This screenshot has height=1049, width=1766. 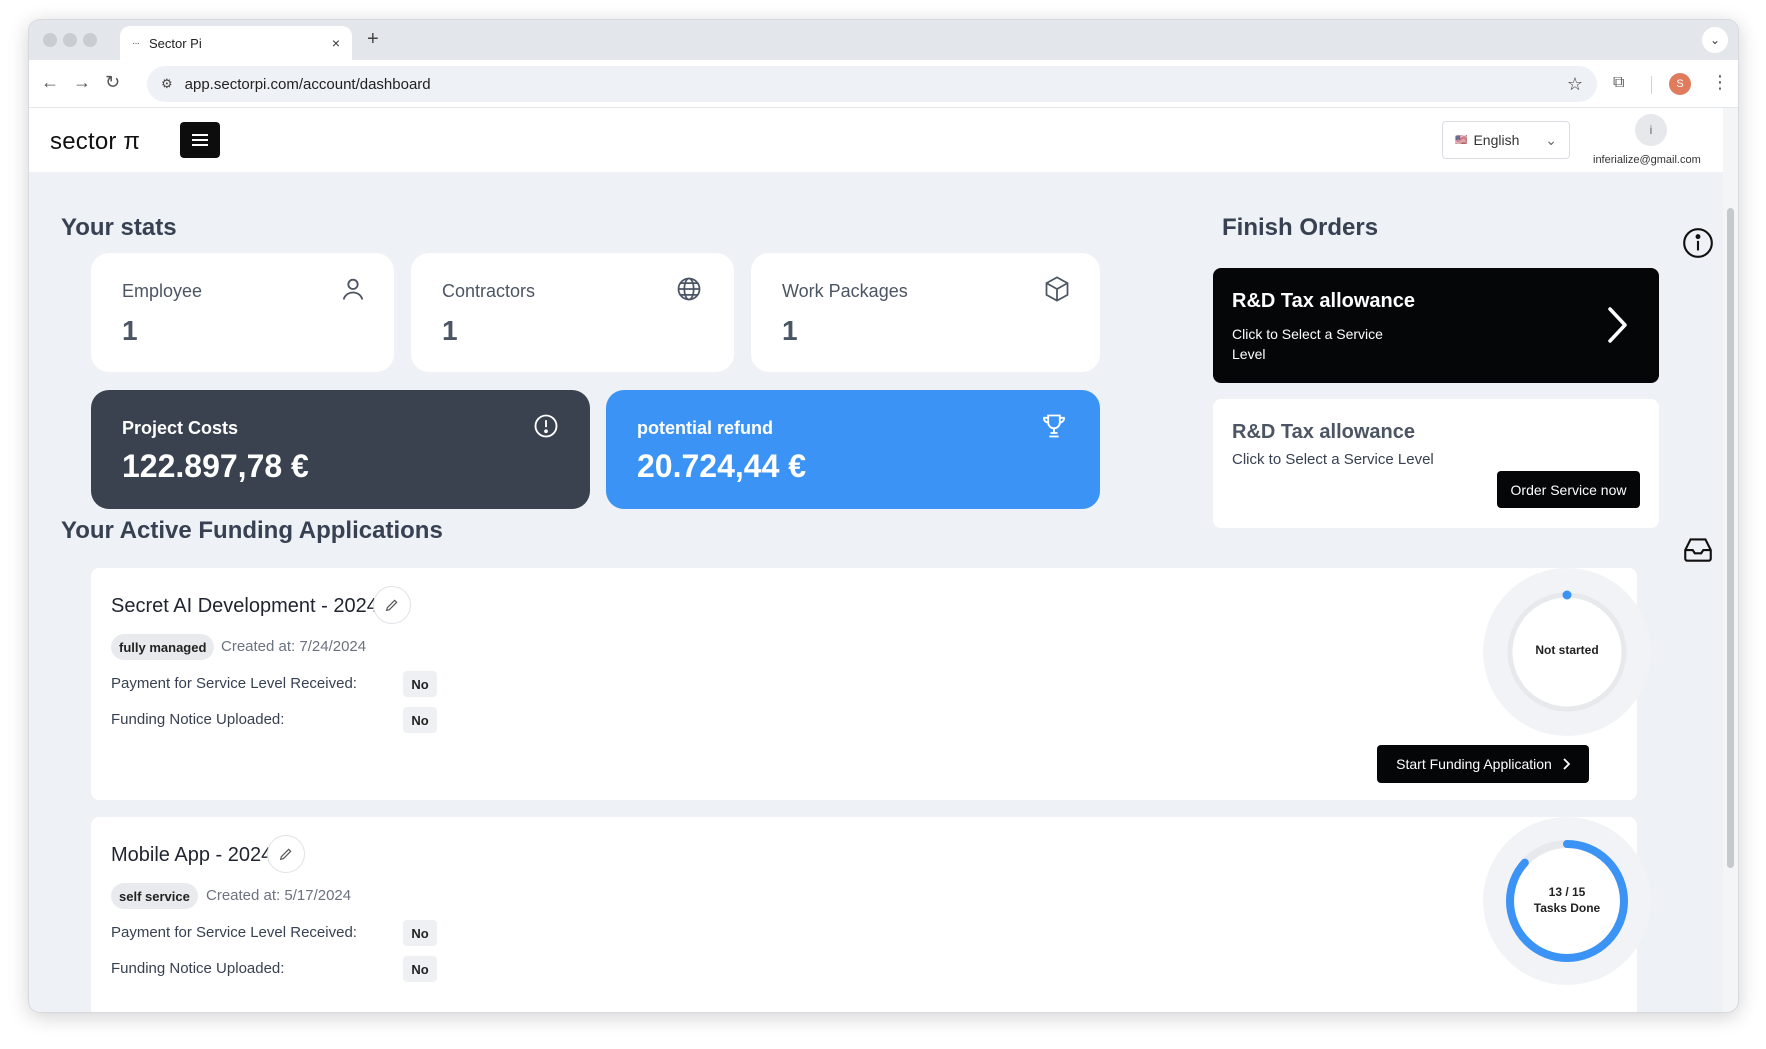 I want to click on tab-search-chevron-icon: ⌄, so click(x=1715, y=40).